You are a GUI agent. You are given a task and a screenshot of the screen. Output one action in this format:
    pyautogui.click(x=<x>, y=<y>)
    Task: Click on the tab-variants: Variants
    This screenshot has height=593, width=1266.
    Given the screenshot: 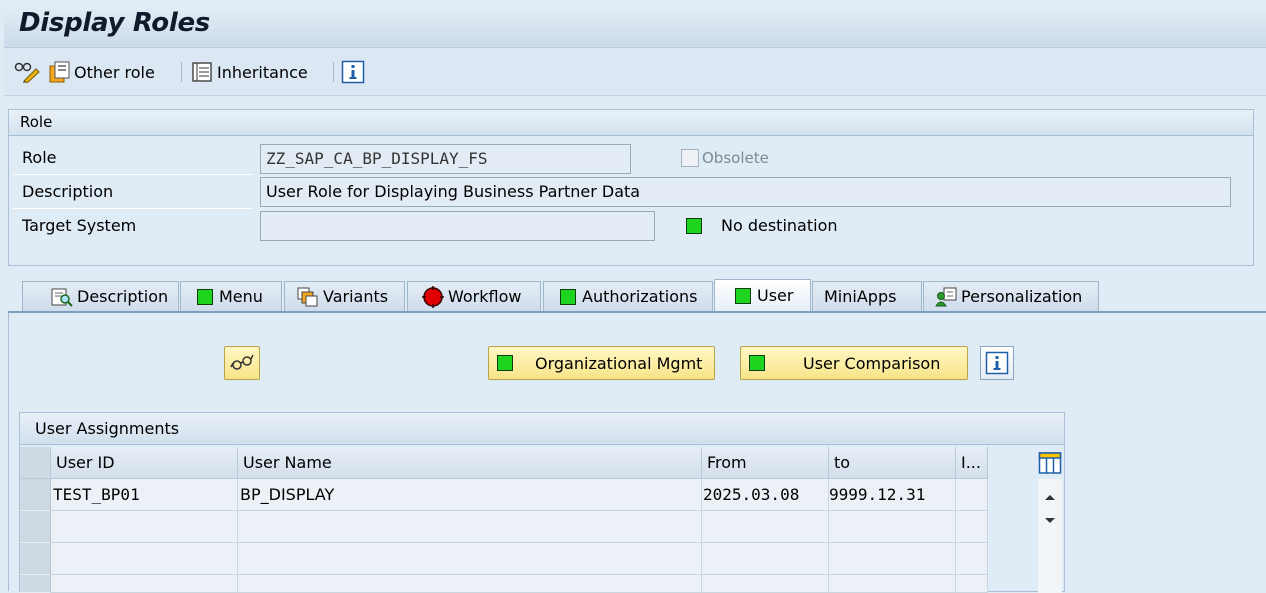 What is the action you would take?
    pyautogui.click(x=344, y=296)
    